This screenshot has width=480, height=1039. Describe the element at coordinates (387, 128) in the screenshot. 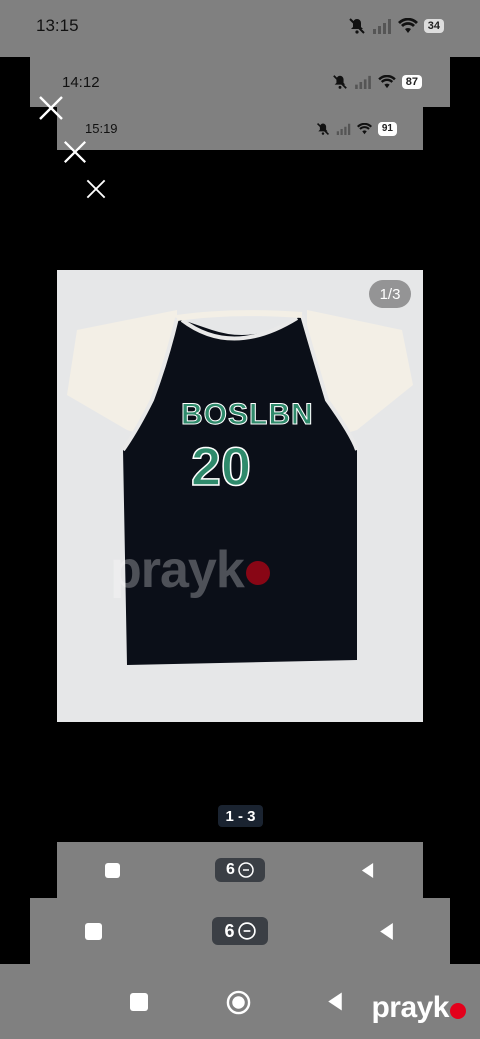

I see `battery-indicator-3: 91` at that location.